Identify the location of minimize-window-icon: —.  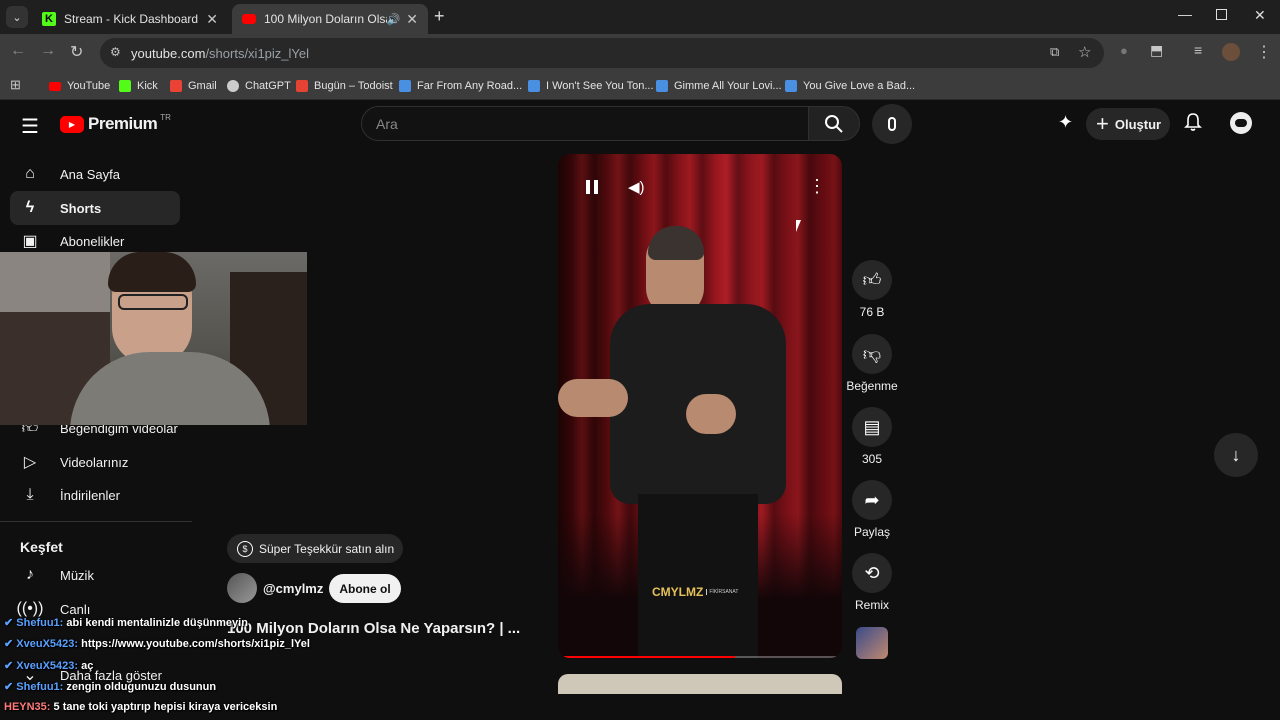
(1185, 14).